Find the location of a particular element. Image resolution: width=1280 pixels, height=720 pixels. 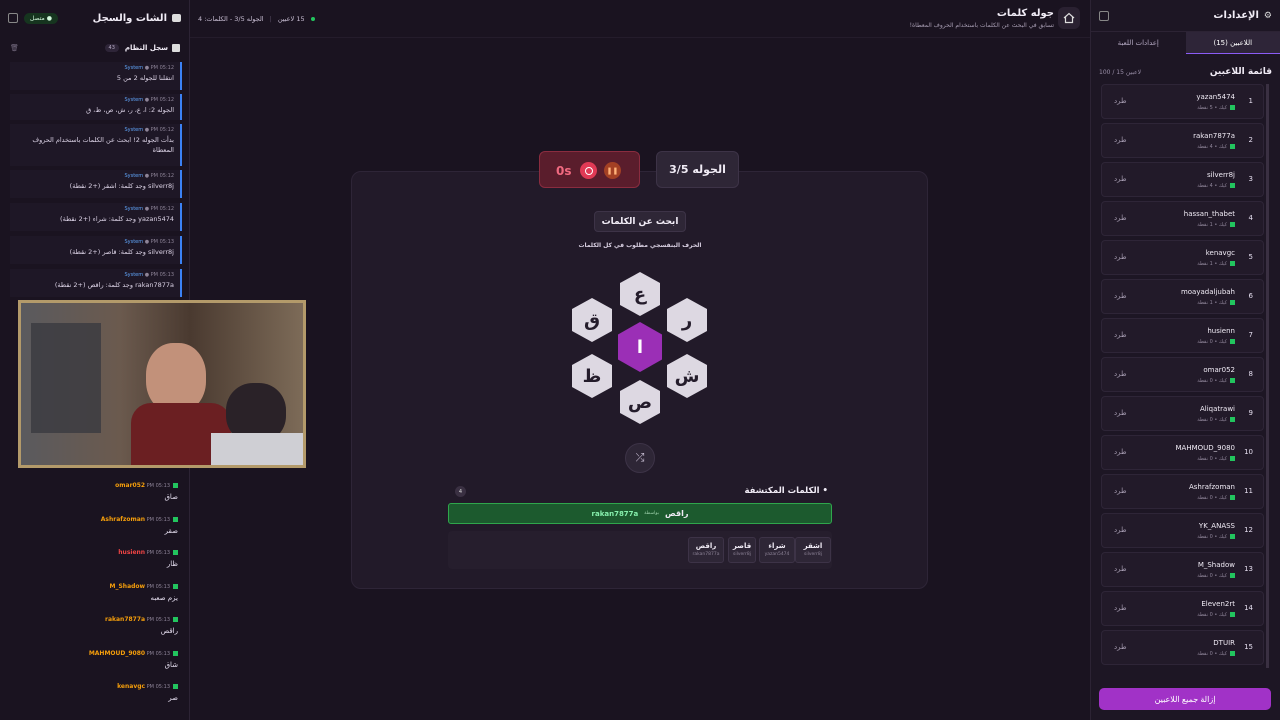

player-row: 2 rakan7877a كيك • 4 نقطة طرد is located at coordinates (1182, 140).